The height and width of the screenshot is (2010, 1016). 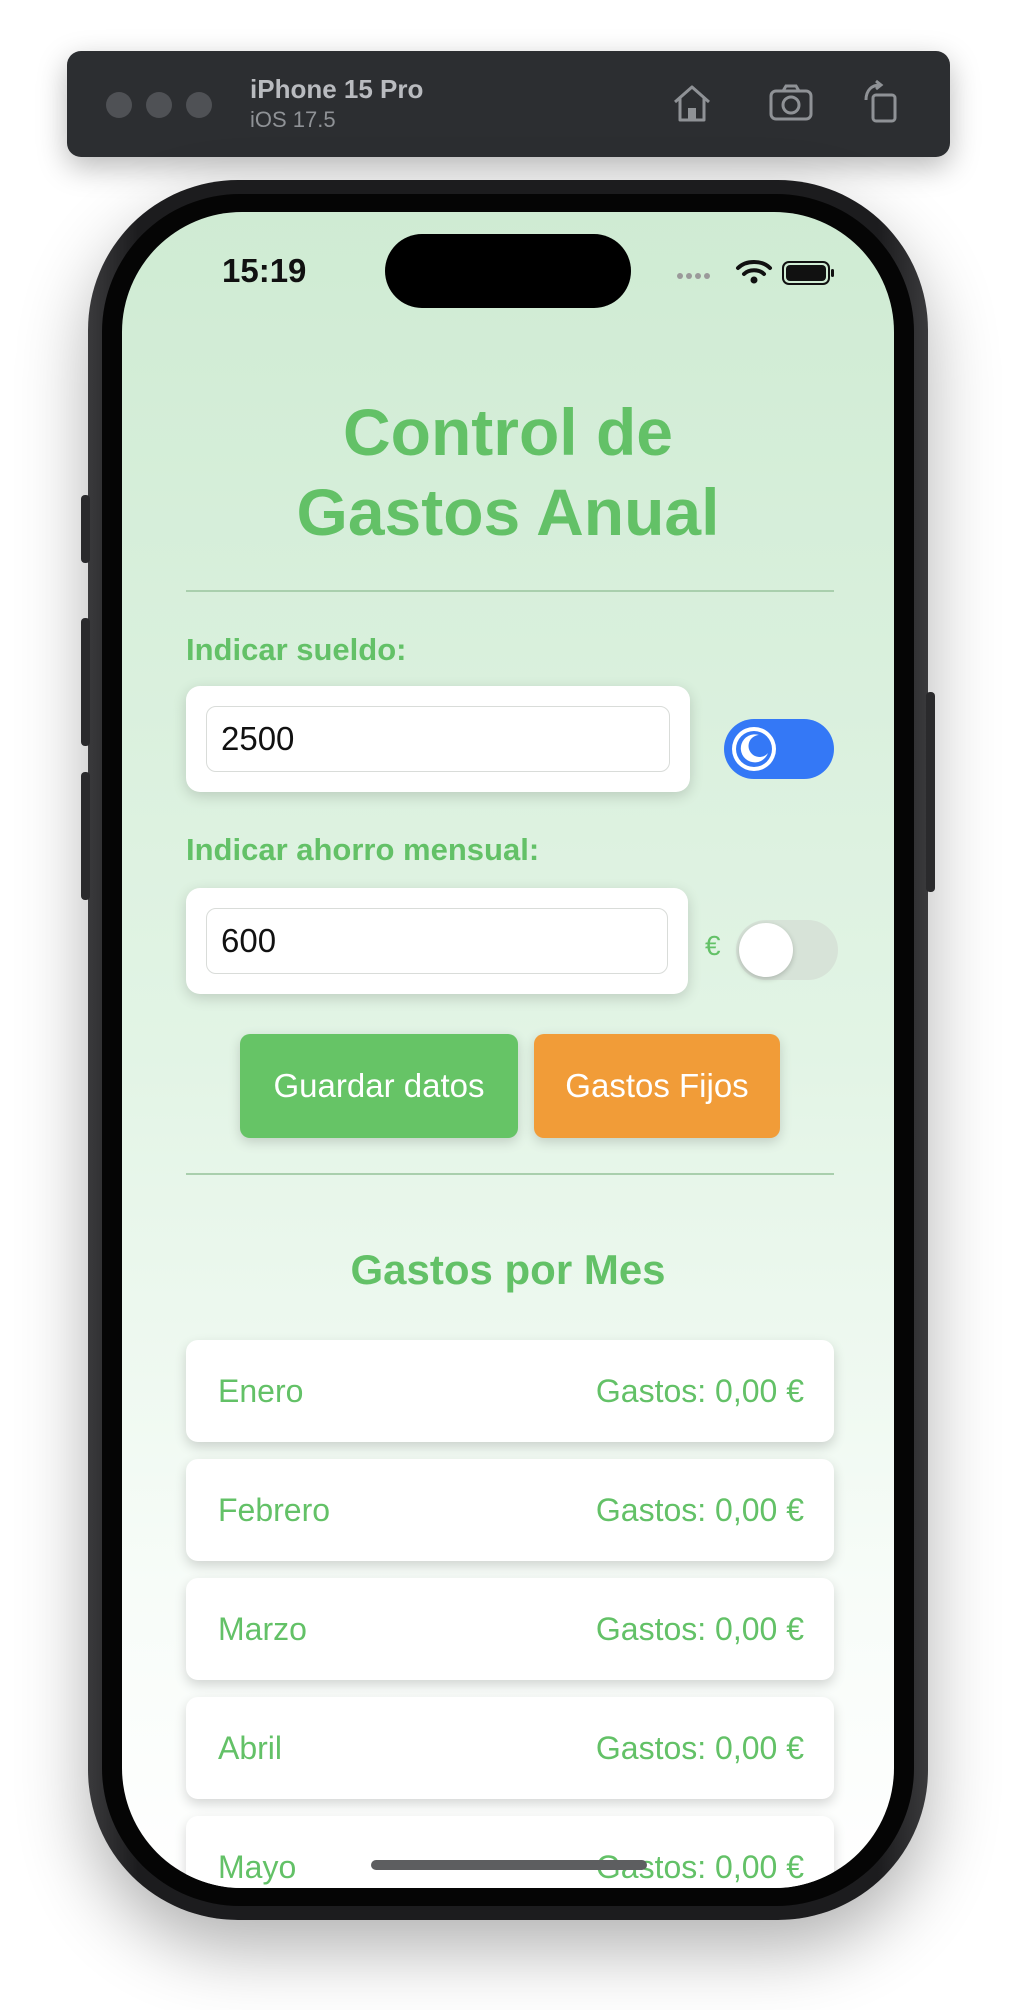 What do you see at coordinates (510, 591) in the screenshot?
I see `top-divider` at bounding box center [510, 591].